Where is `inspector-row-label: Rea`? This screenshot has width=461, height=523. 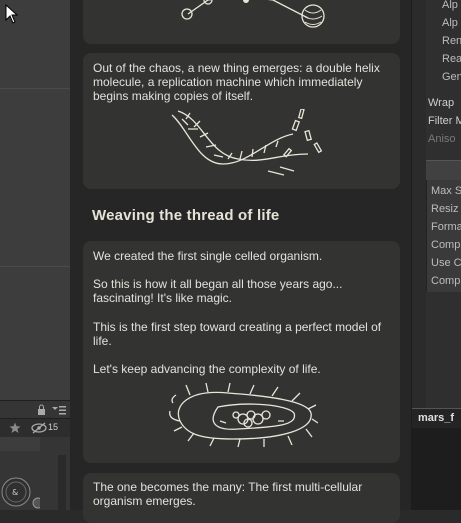
inspector-row-label: Rea is located at coordinates (451, 59).